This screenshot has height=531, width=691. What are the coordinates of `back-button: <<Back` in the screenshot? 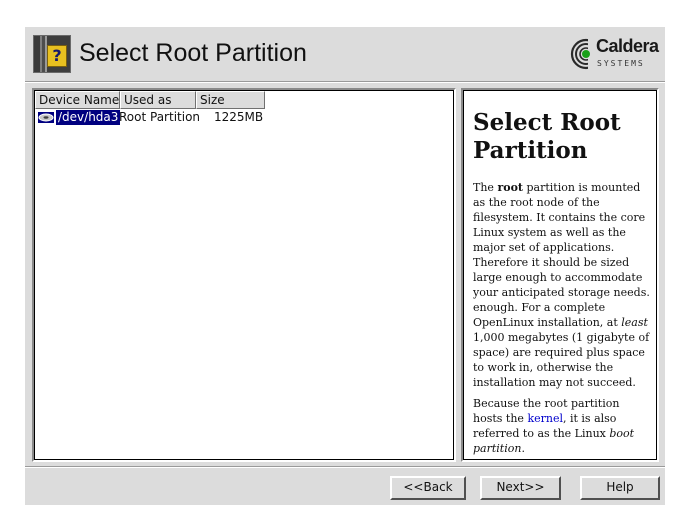 It's located at (428, 488).